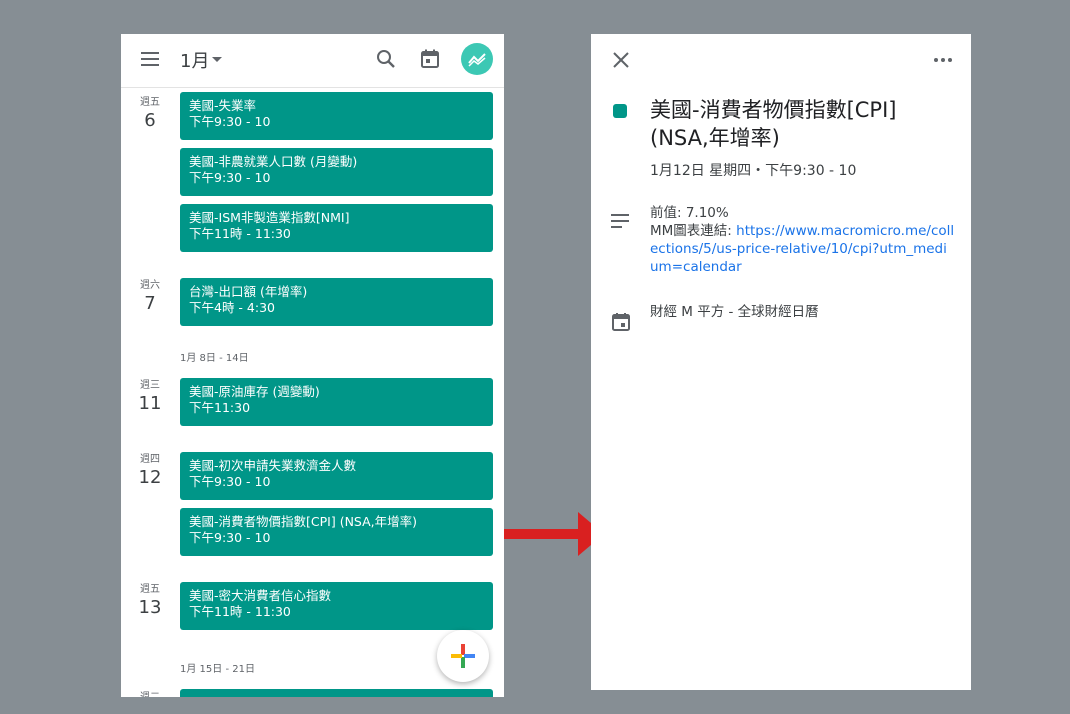 This screenshot has height=714, width=1070. Describe the element at coordinates (943, 60) in the screenshot. I see `more-horizontal-icon` at that location.